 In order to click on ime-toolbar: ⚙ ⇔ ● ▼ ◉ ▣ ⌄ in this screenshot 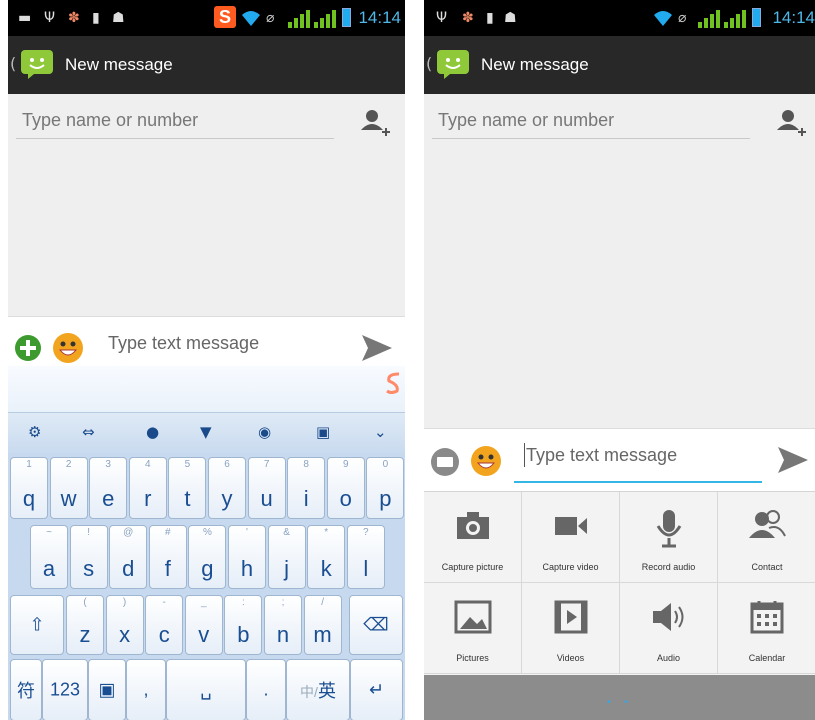, I will do `click(206, 433)`.